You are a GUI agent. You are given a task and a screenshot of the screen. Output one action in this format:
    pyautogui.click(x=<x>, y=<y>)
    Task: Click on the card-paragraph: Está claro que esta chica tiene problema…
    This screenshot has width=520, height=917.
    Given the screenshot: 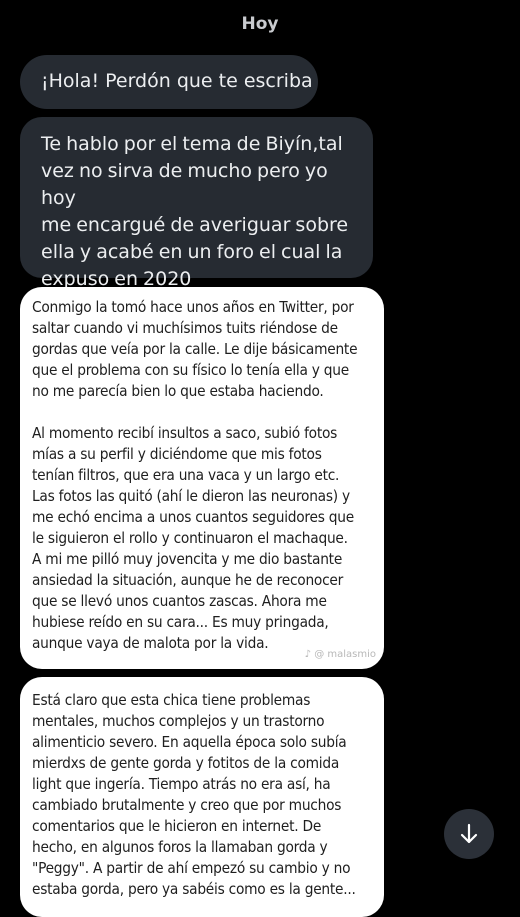 What is the action you would take?
    pyautogui.click(x=194, y=794)
    